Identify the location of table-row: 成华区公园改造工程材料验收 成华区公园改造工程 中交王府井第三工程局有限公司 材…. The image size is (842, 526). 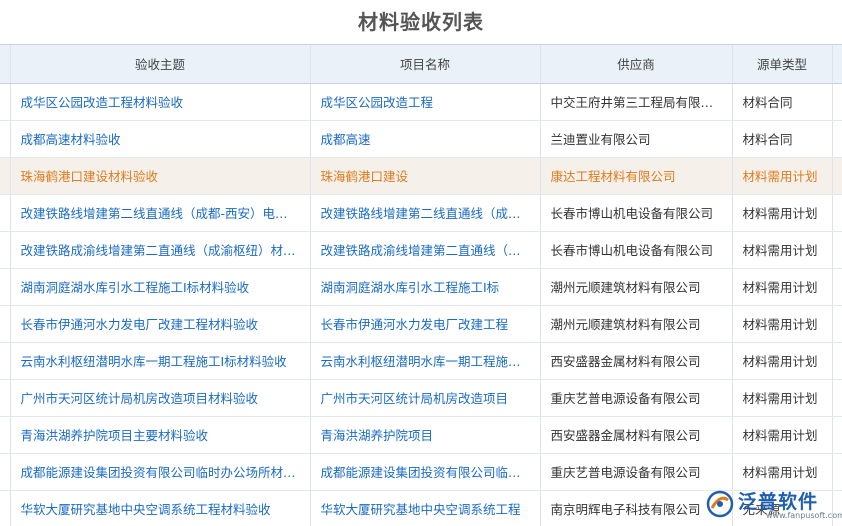
(421, 102).